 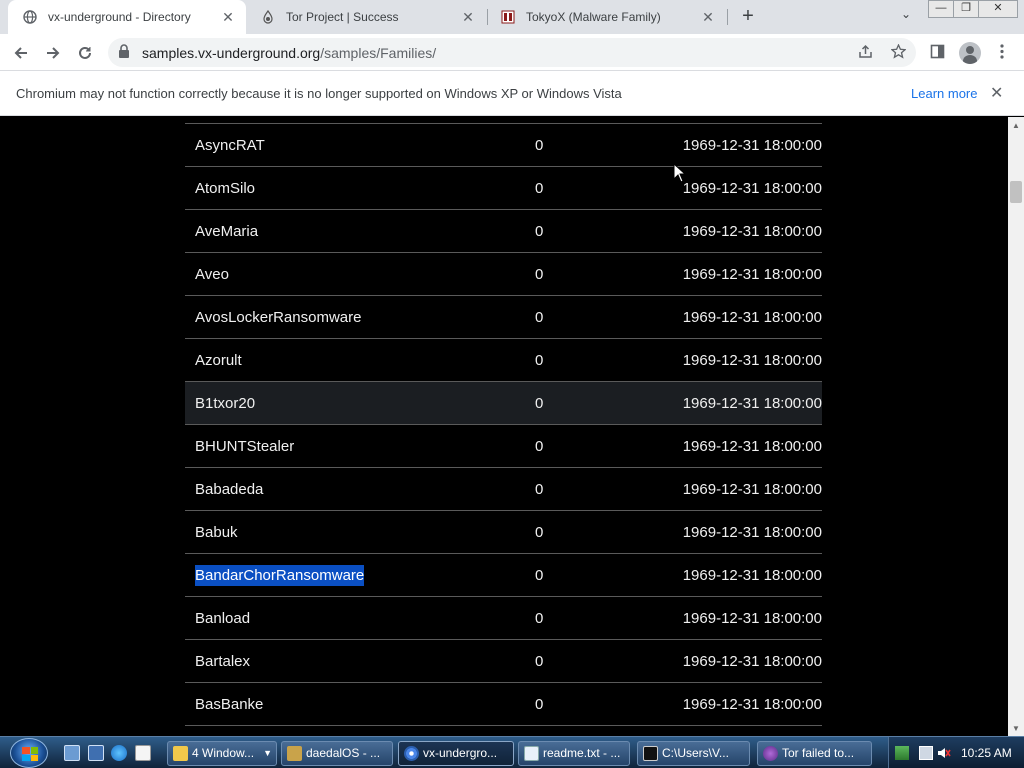 What do you see at coordinates (944, 93) in the screenshot?
I see `learn-more-link: Learn more` at bounding box center [944, 93].